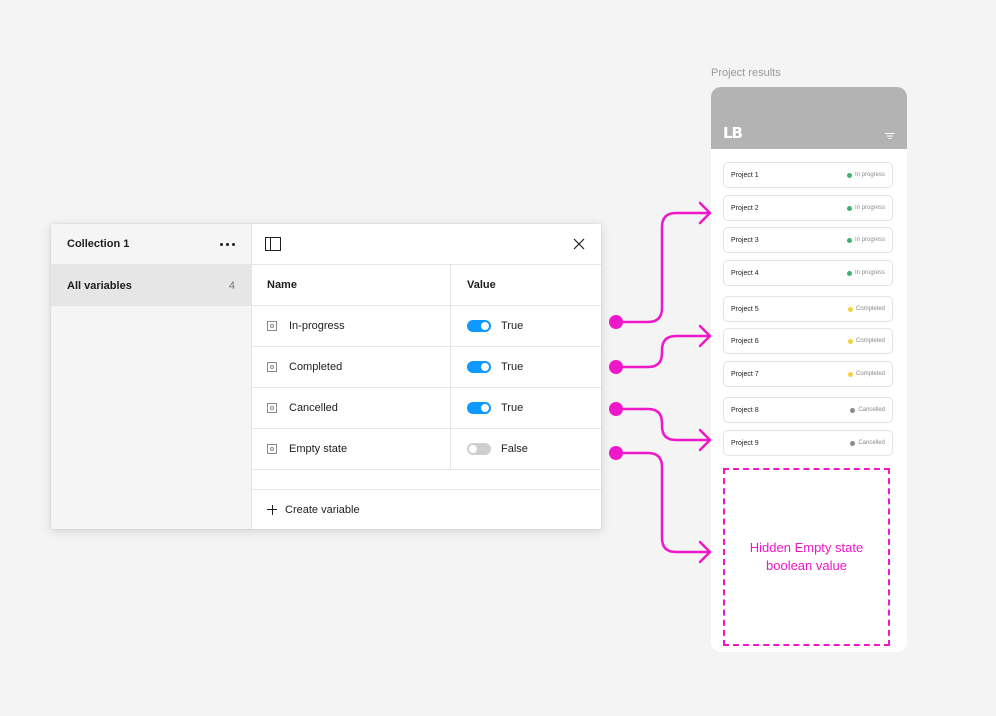 Image resolution: width=996 pixels, height=716 pixels. Describe the element at coordinates (808, 443) in the screenshot. I see `project-card: Project 9 Cancelled` at that location.